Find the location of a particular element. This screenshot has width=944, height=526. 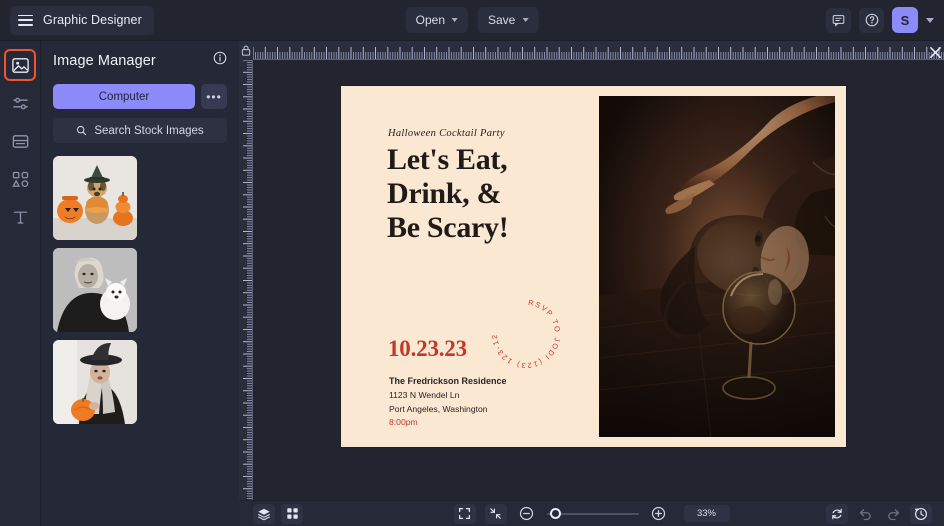

template-icon is located at coordinates (20, 141).